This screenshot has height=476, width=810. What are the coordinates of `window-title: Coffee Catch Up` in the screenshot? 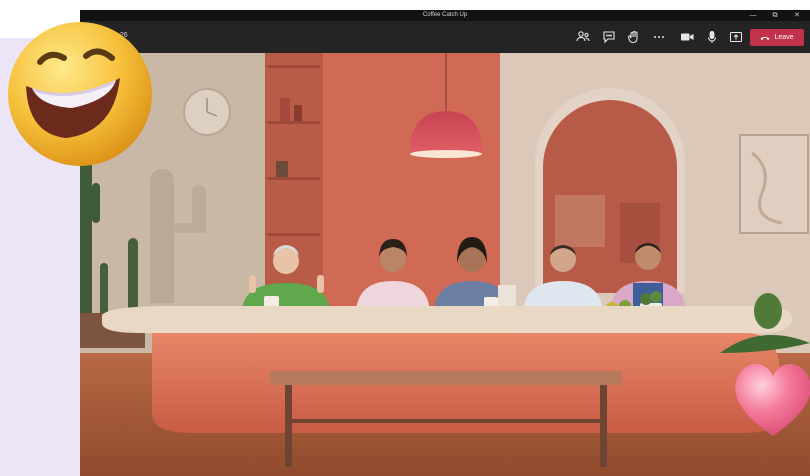 It's located at (445, 15).